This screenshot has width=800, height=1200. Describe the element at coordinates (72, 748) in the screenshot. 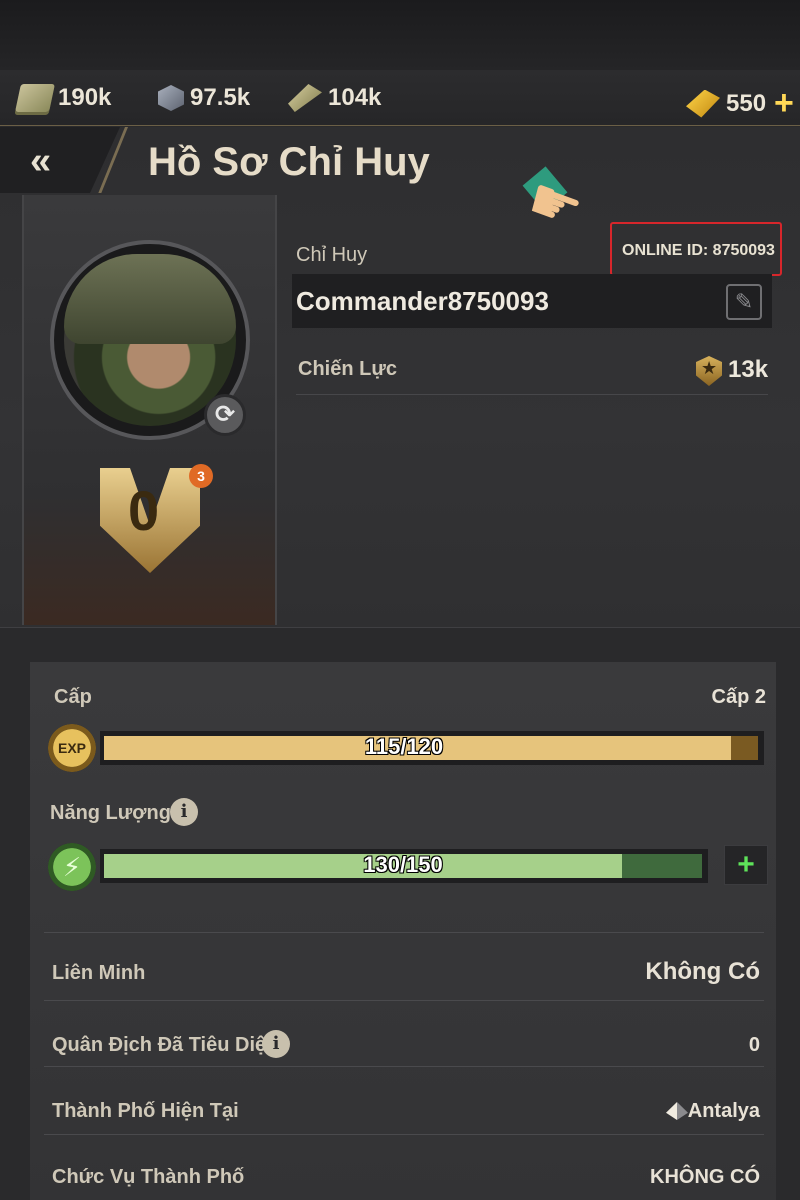

I see `exp-icon: EXP` at that location.